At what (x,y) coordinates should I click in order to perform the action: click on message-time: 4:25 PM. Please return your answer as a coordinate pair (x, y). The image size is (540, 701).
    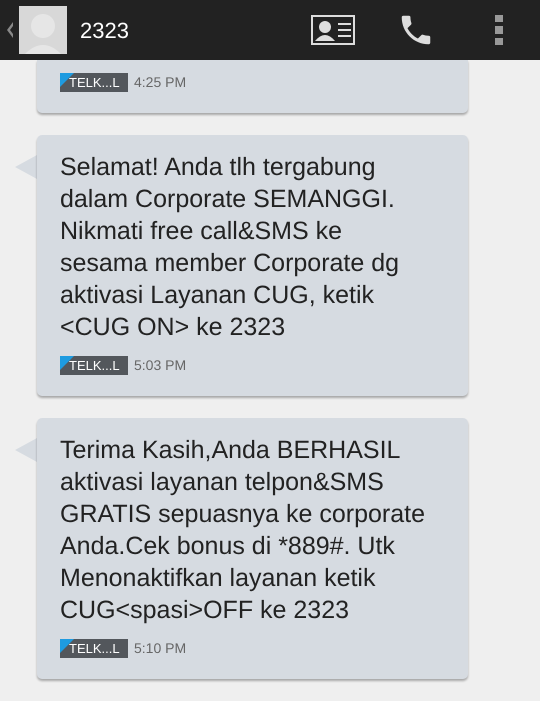
    Looking at the image, I should click on (160, 82).